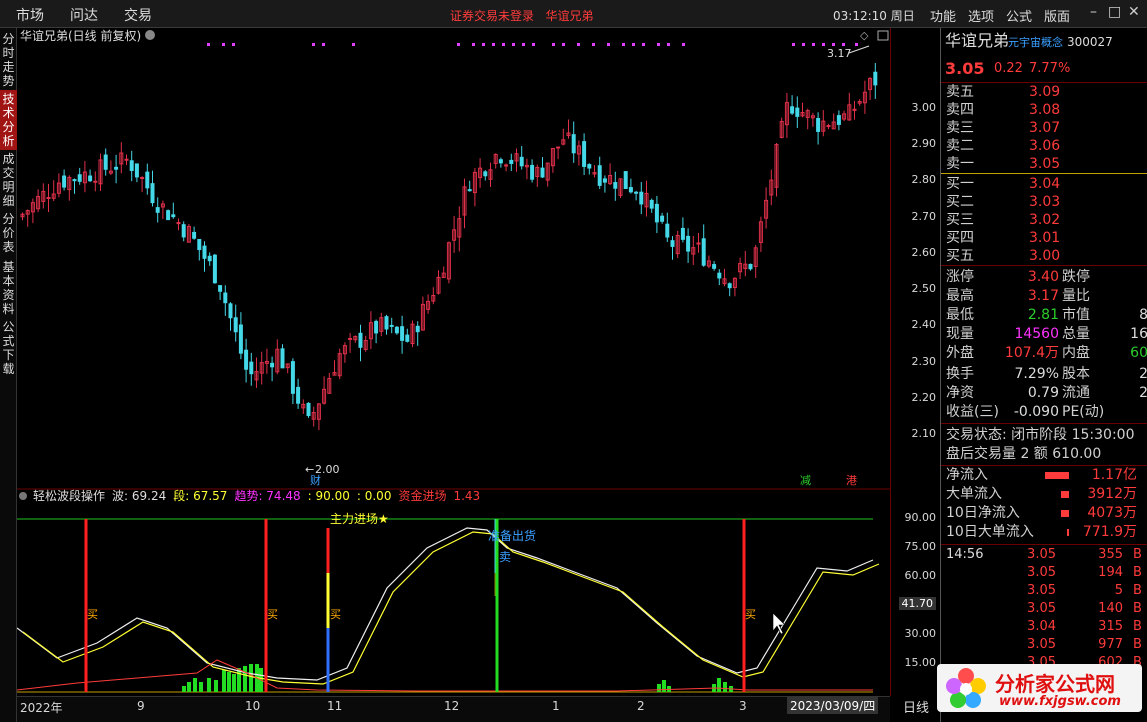  I want to click on tab-technical: 技术分析, so click(8, 120).